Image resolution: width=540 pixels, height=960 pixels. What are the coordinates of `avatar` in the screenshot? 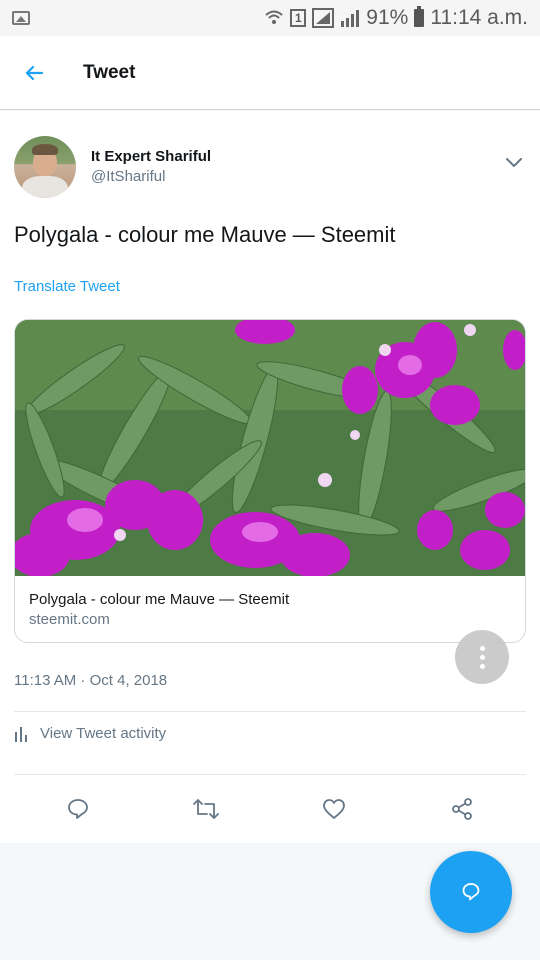 It's located at (45, 167).